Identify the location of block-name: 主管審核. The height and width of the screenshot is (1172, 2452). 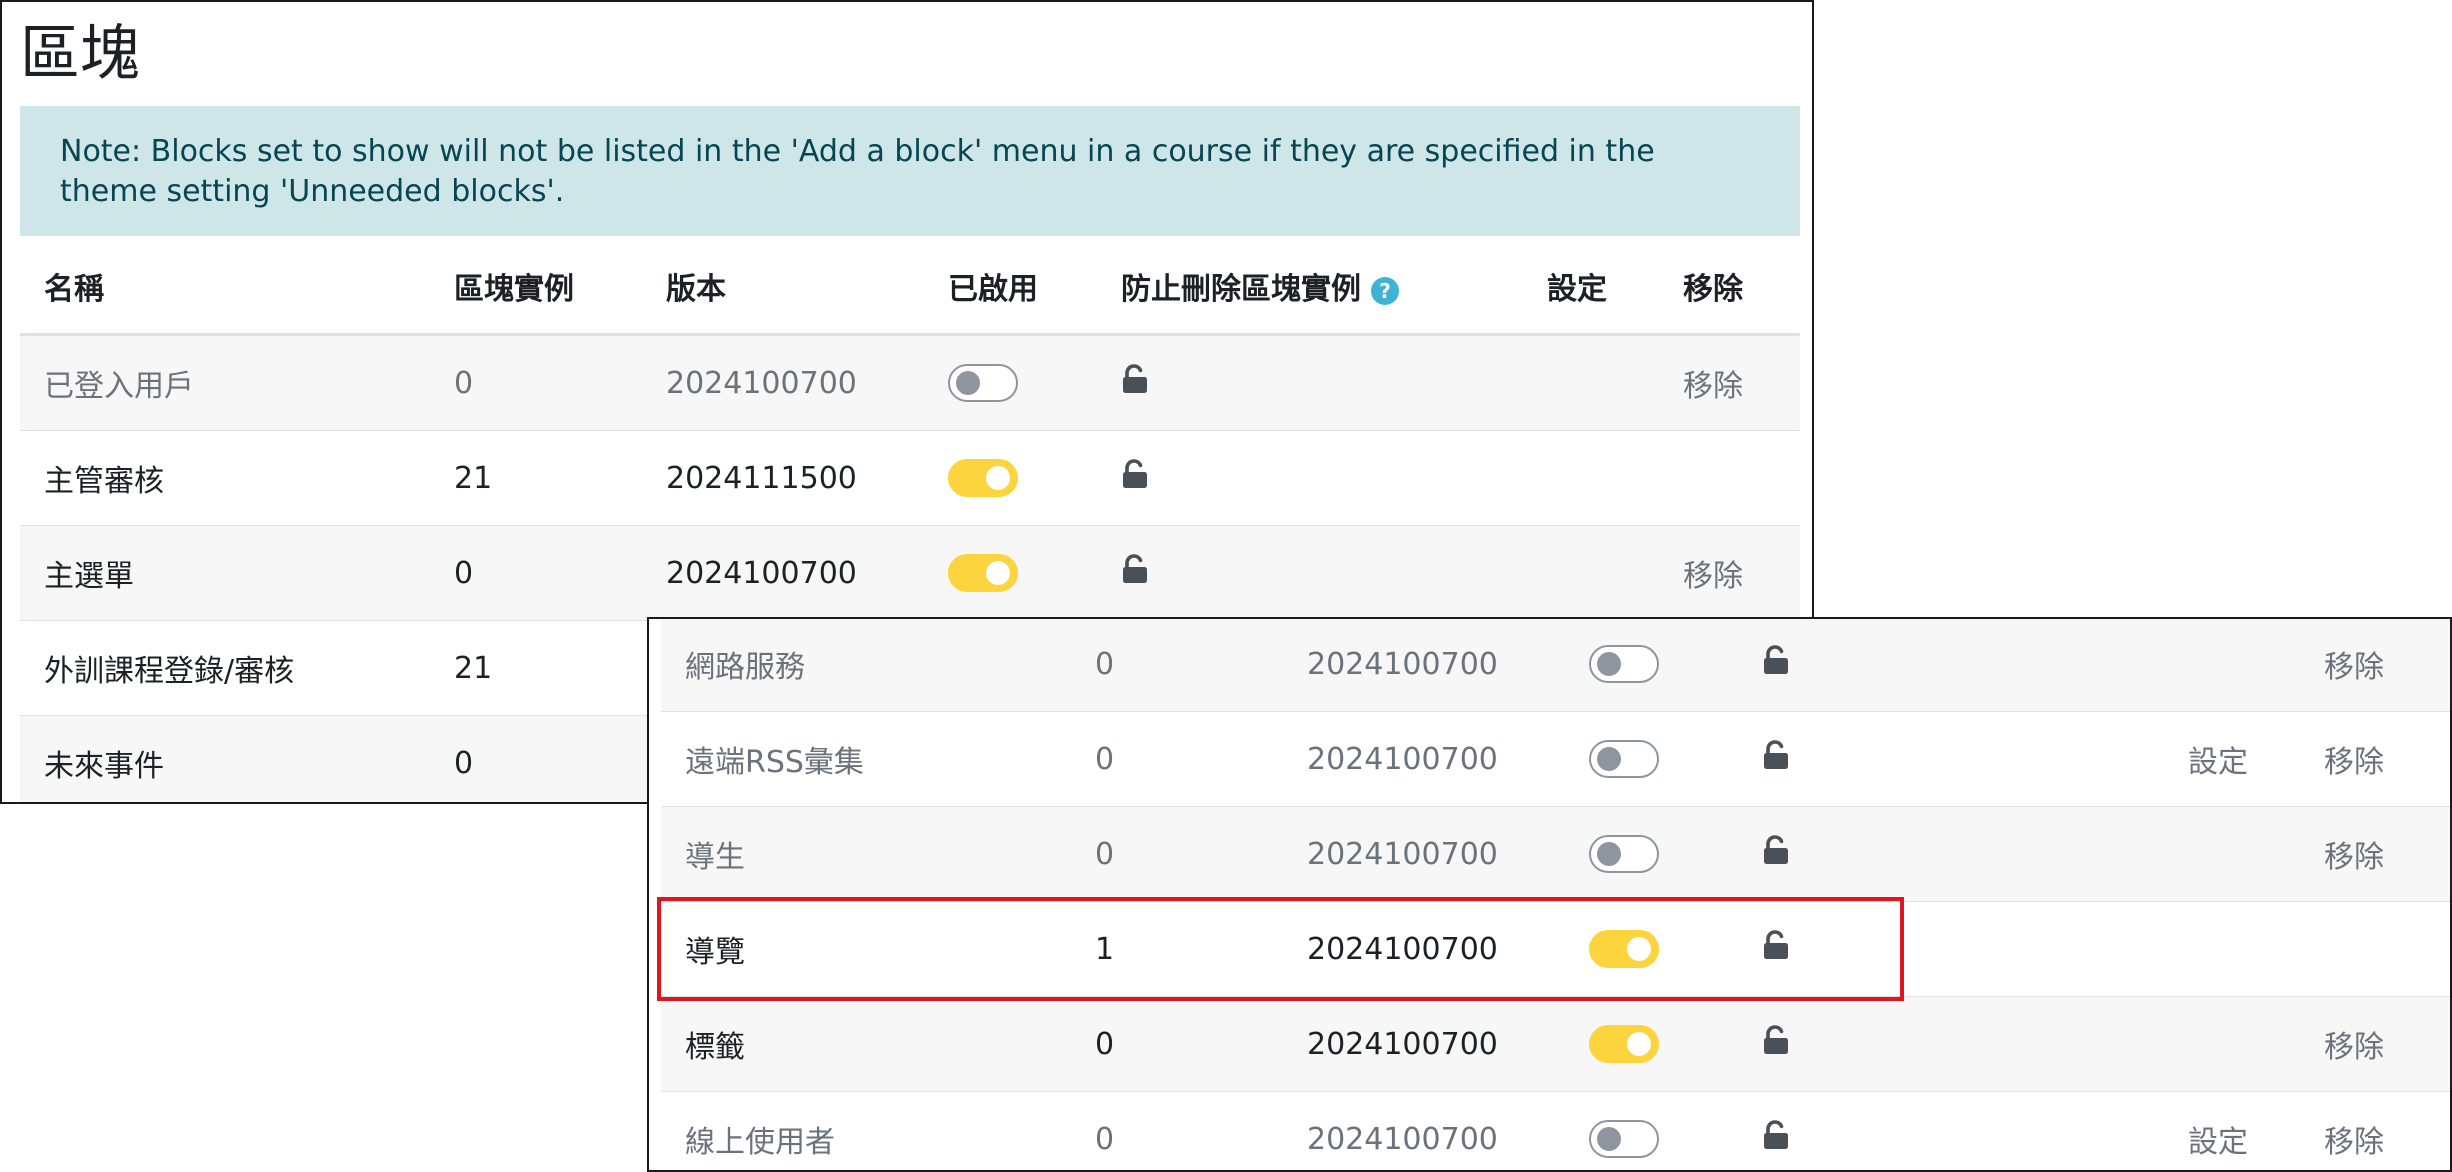
(225, 478).